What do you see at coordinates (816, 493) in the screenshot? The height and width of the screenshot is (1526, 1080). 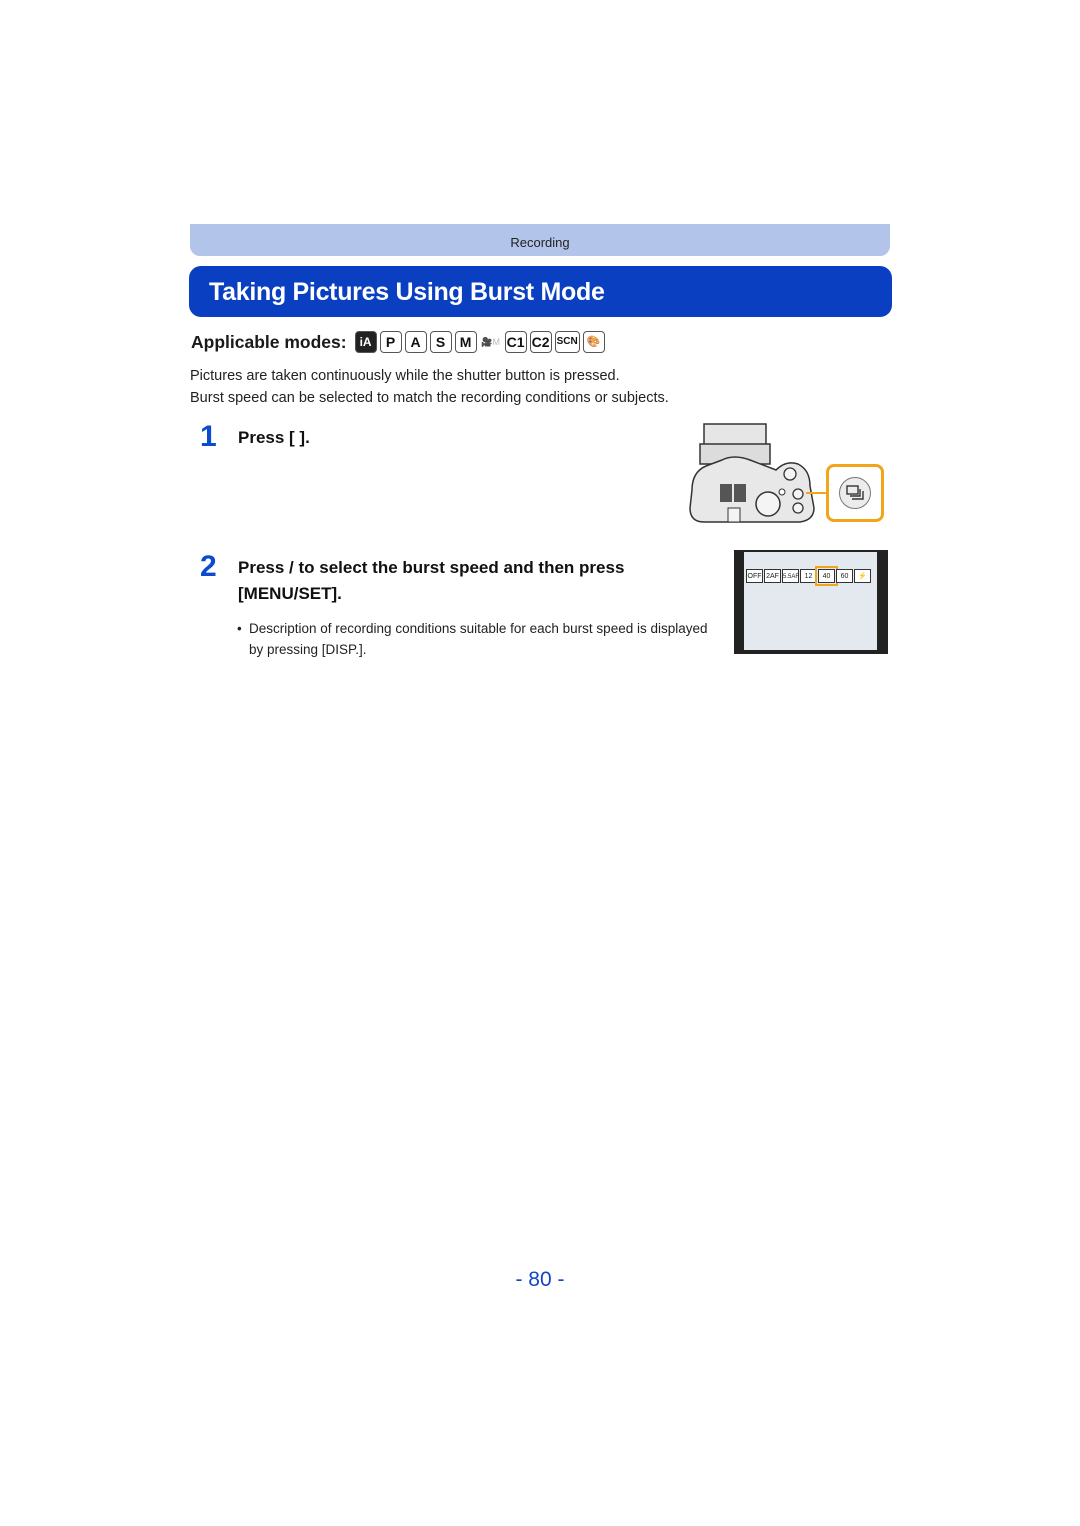 I see `callout-leader-line` at bounding box center [816, 493].